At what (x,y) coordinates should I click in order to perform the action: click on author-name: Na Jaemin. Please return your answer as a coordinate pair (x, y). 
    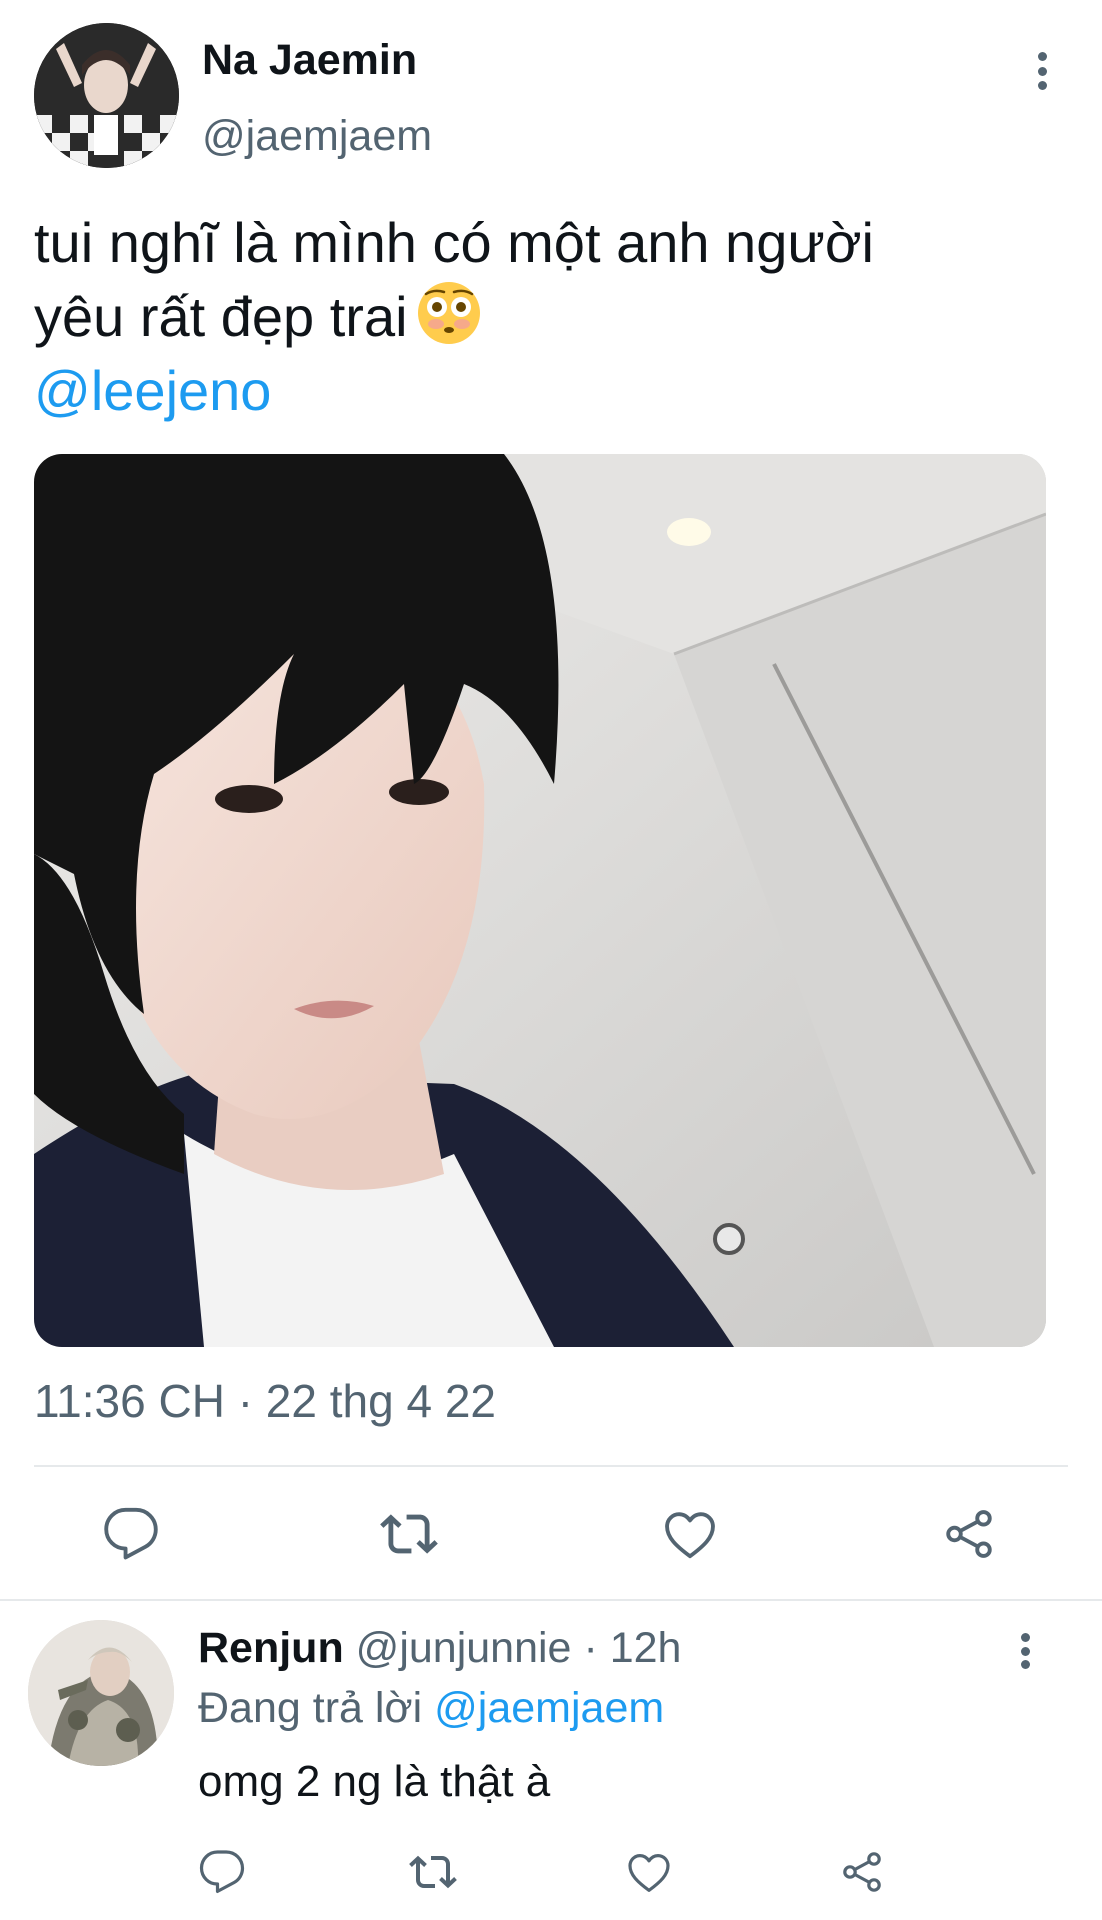
    Looking at the image, I should click on (309, 60).